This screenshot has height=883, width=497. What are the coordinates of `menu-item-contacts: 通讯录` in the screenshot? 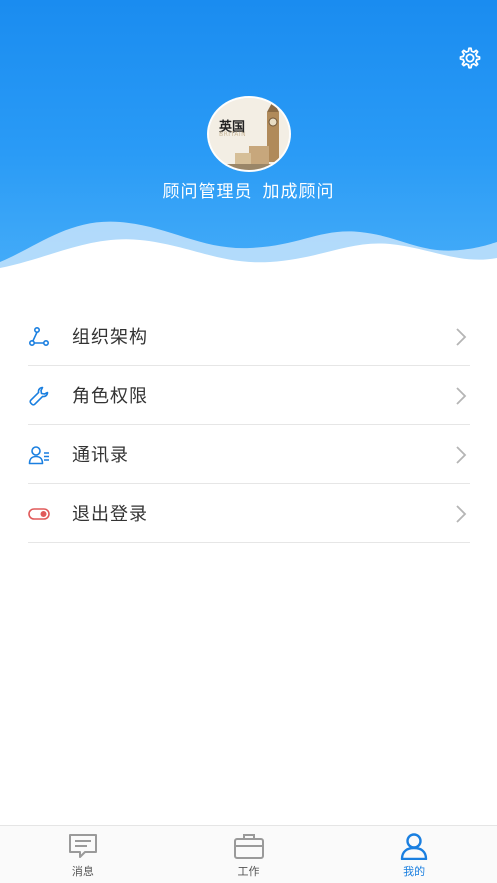 It's located at (249, 454).